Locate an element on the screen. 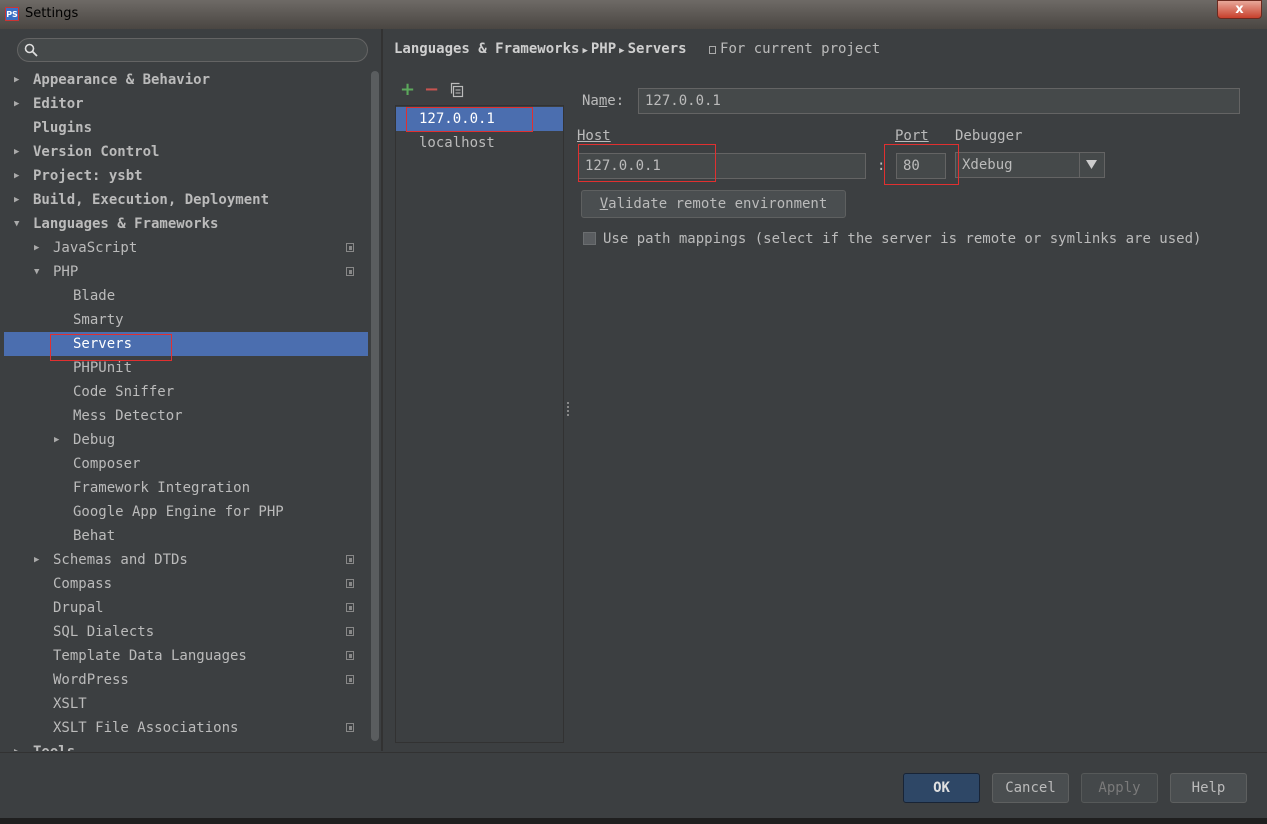 The image size is (1267, 824). tree-item: ▶ Project: ysbt is located at coordinates (186, 176).